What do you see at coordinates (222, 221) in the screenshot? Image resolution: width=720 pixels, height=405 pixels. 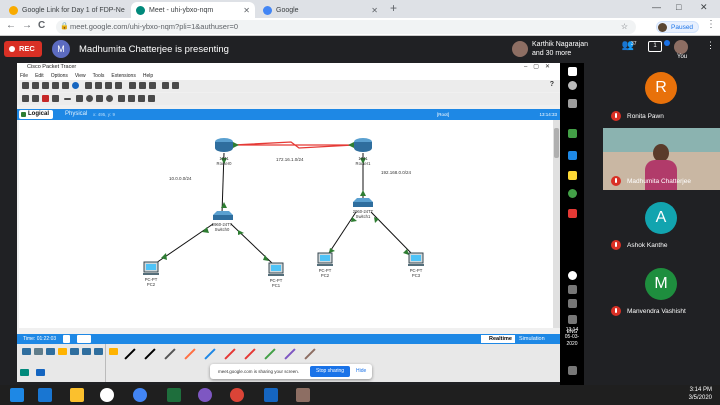 I see `switch-0: 2960-24TT Switch0` at bounding box center [222, 221].